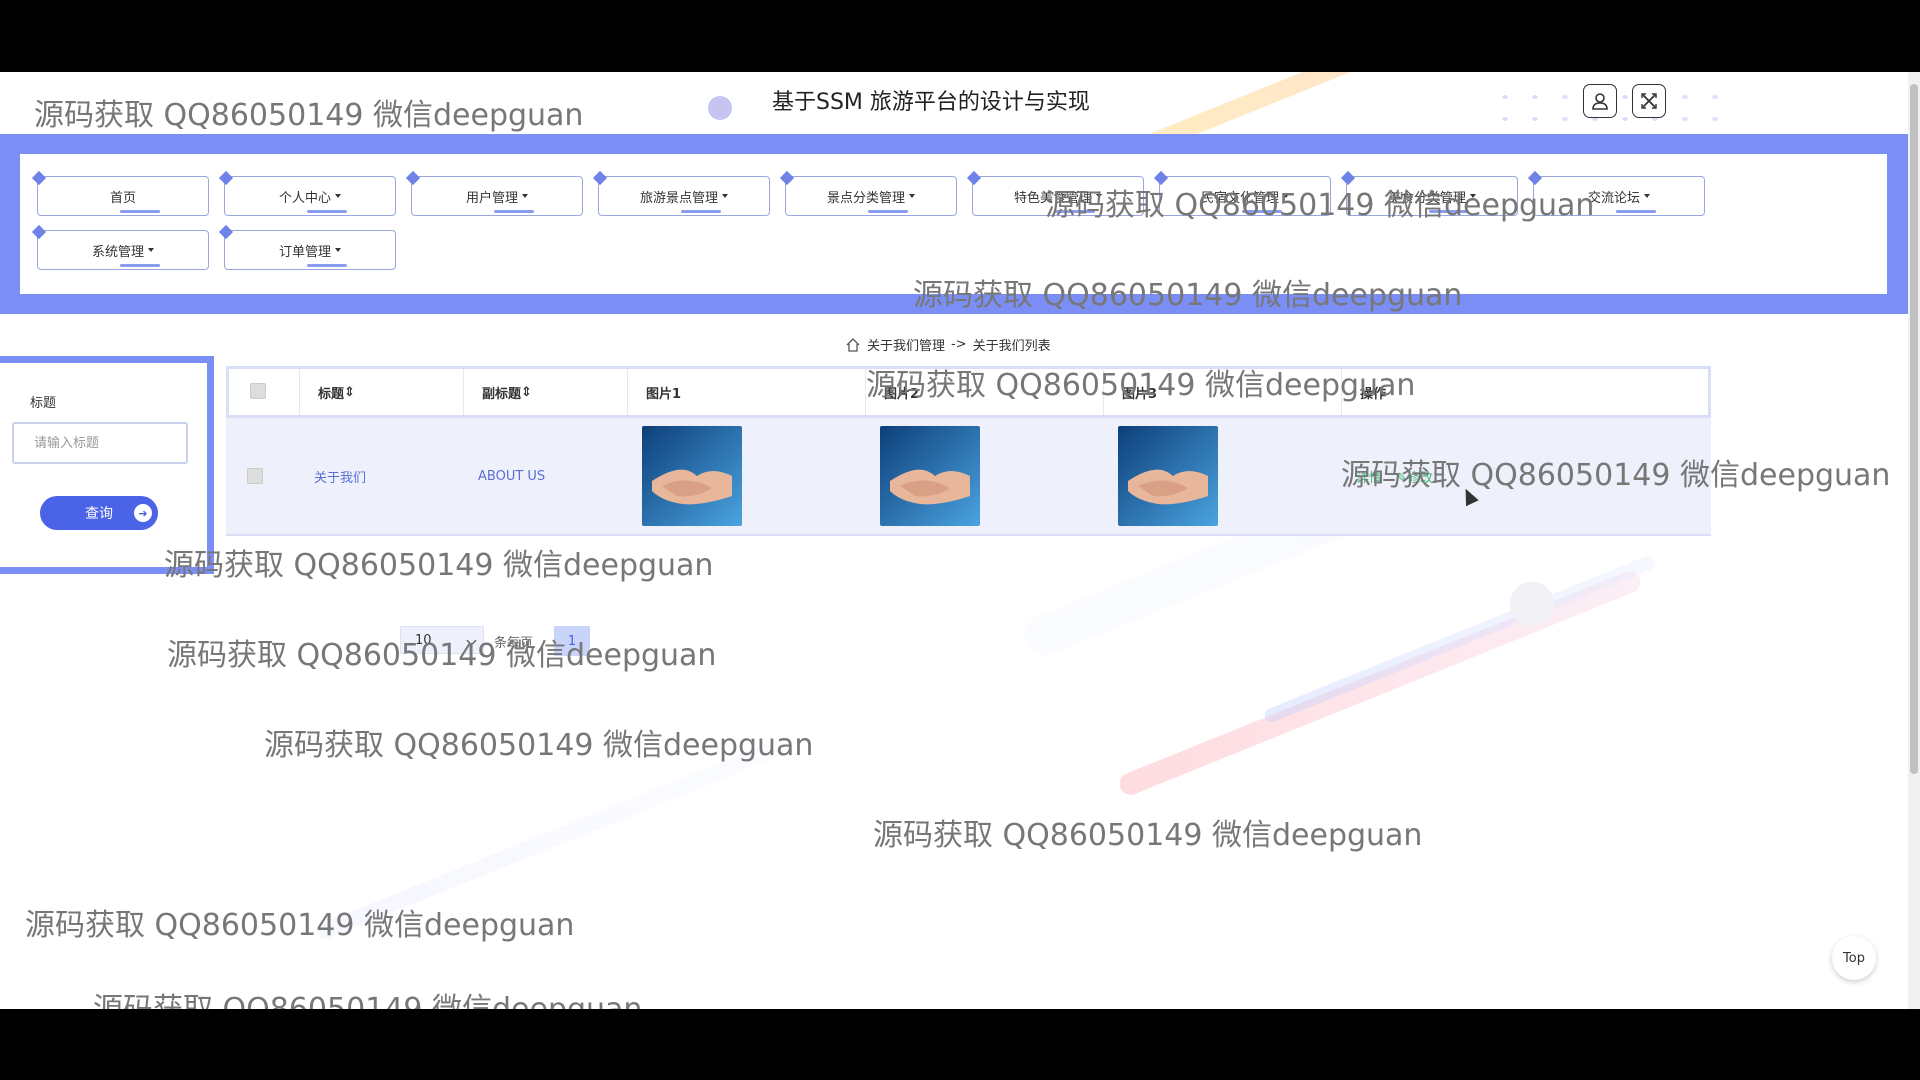 Image resolution: width=1920 pixels, height=1080 pixels. What do you see at coordinates (1854, 958) in the screenshot?
I see `back-to-top-button: Top` at bounding box center [1854, 958].